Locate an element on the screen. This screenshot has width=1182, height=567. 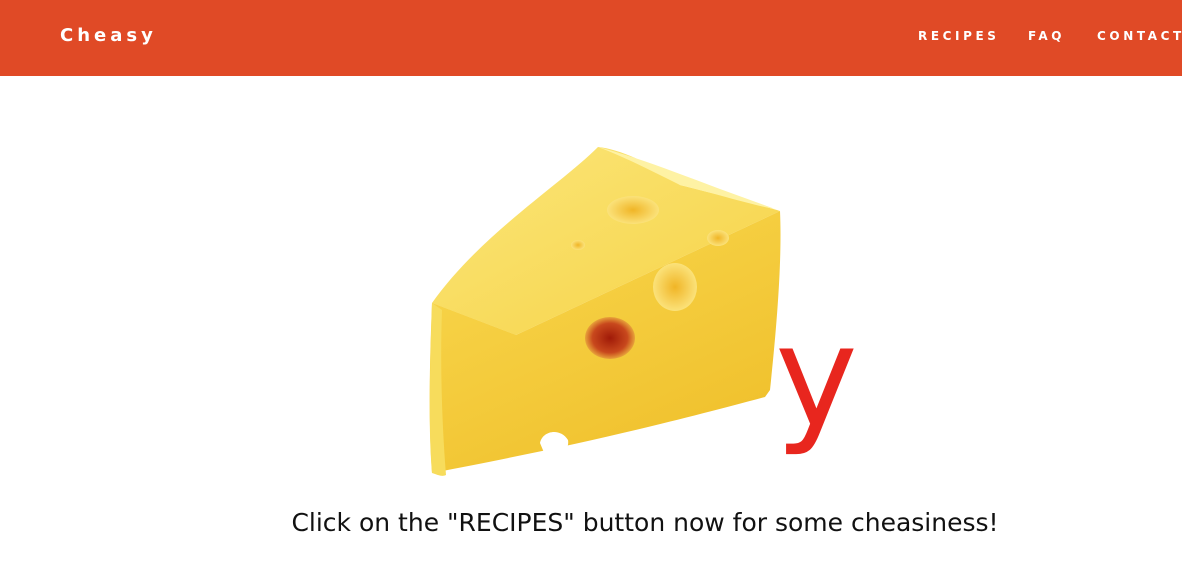
nav-link-faq: FAQ is located at coordinates (1046, 36).